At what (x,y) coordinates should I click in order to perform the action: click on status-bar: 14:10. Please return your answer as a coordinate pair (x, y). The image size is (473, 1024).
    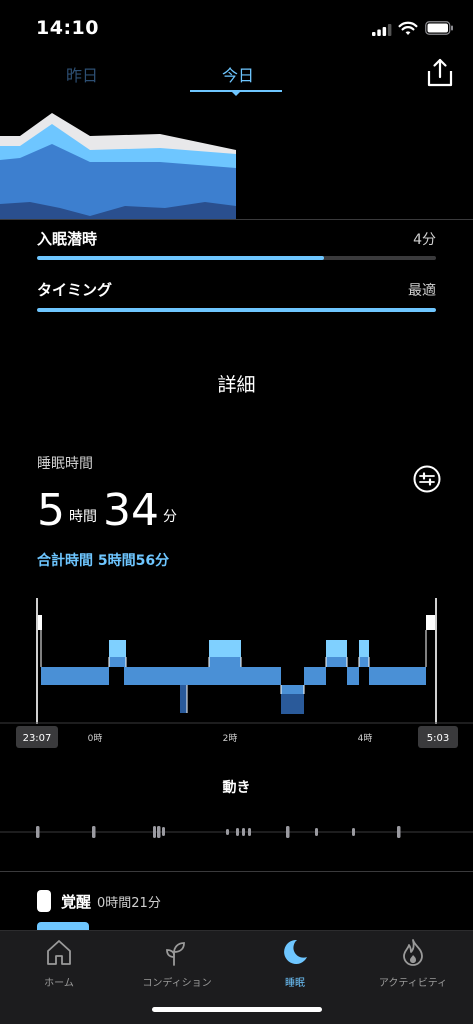
    Looking at the image, I should click on (236, 28).